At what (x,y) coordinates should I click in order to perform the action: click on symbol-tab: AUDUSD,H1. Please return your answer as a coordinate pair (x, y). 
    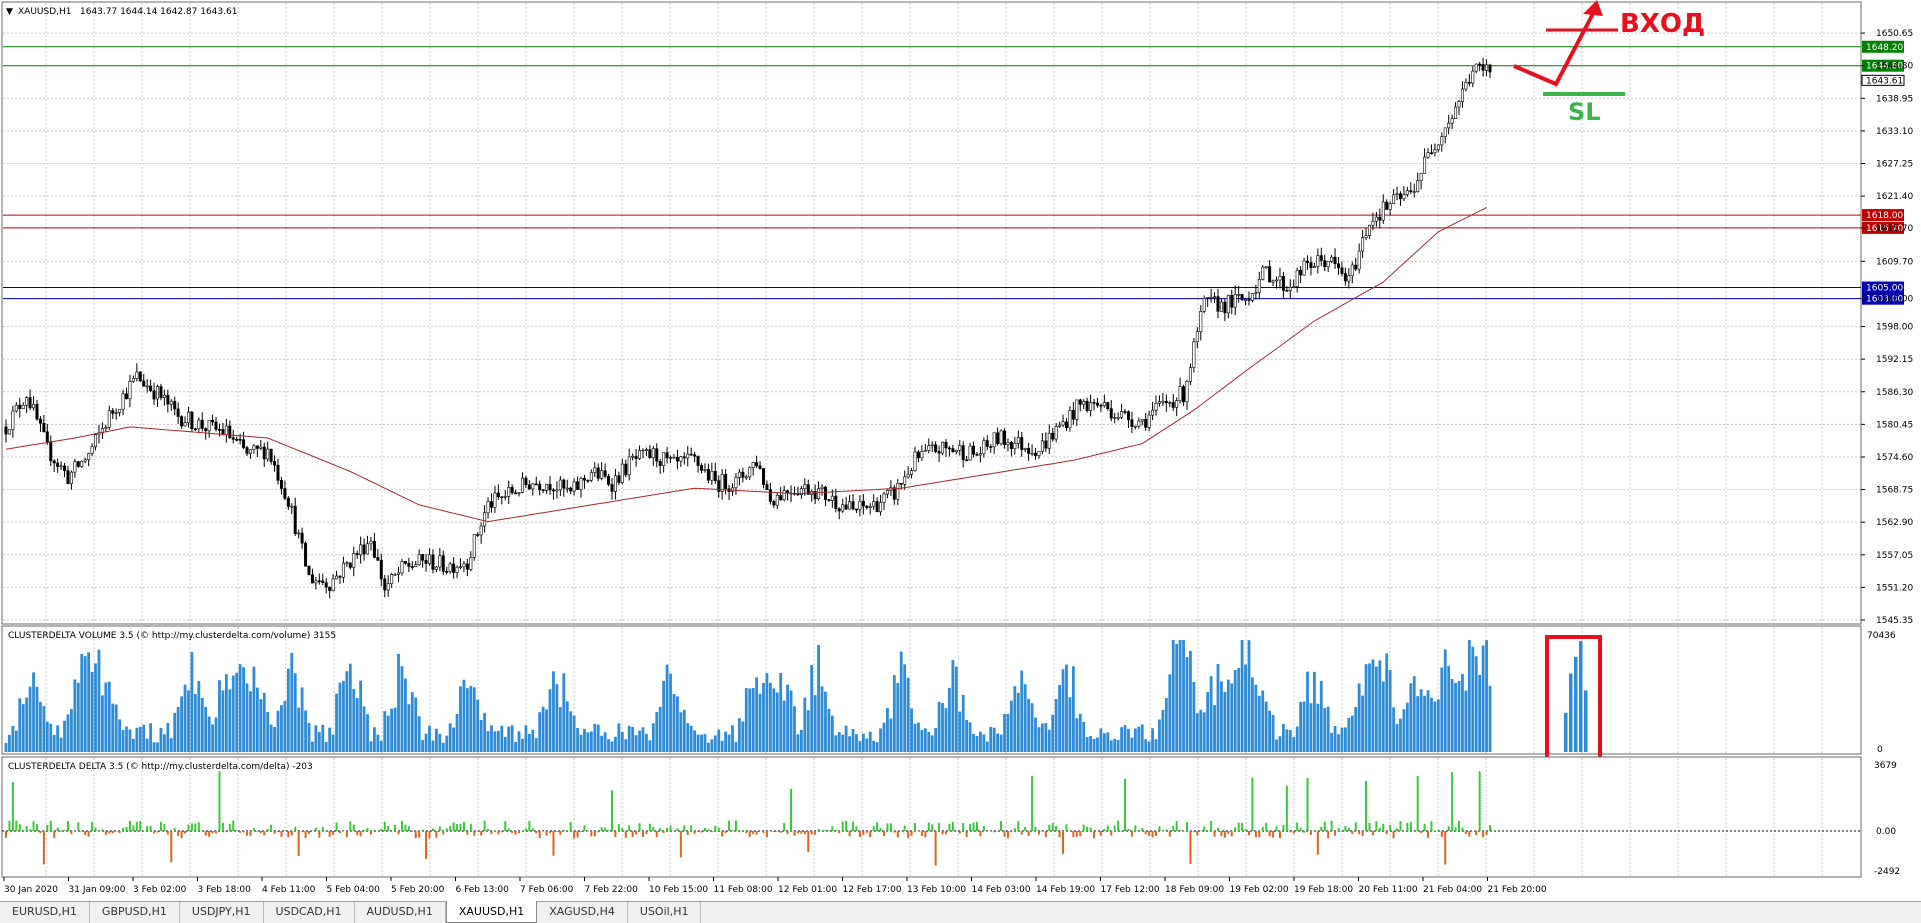
    Looking at the image, I should click on (400, 912).